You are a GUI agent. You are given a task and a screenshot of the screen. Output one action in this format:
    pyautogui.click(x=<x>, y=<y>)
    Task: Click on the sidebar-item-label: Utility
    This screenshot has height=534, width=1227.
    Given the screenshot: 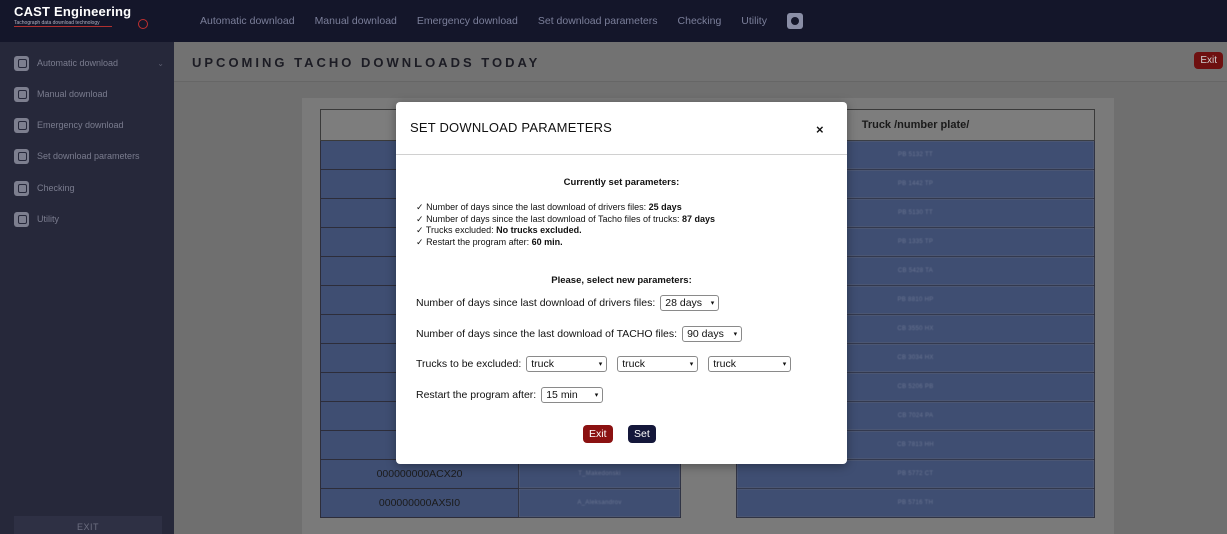 What is the action you would take?
    pyautogui.click(x=48, y=219)
    